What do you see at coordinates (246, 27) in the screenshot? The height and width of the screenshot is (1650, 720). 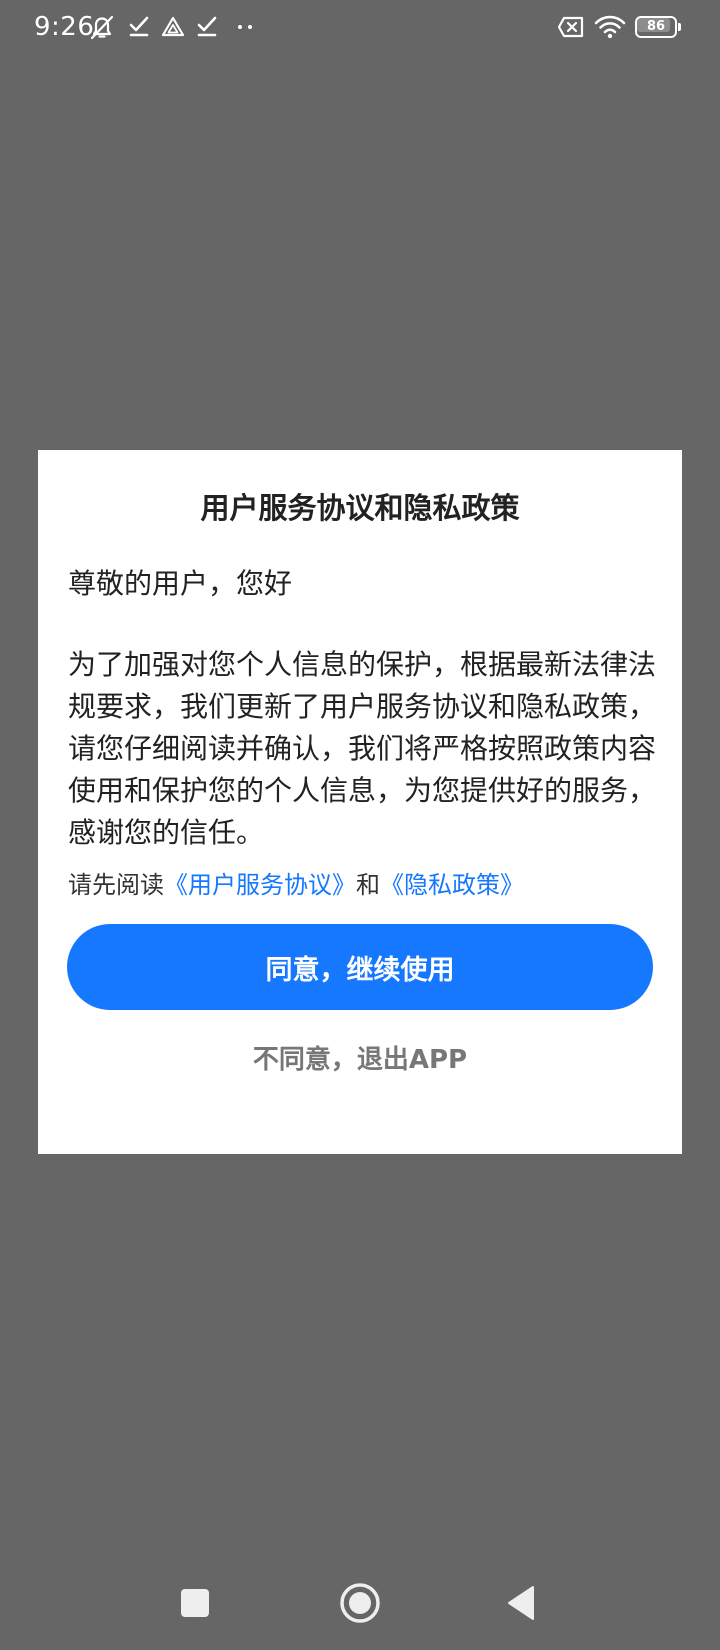 I see `more-dots-icon` at bounding box center [246, 27].